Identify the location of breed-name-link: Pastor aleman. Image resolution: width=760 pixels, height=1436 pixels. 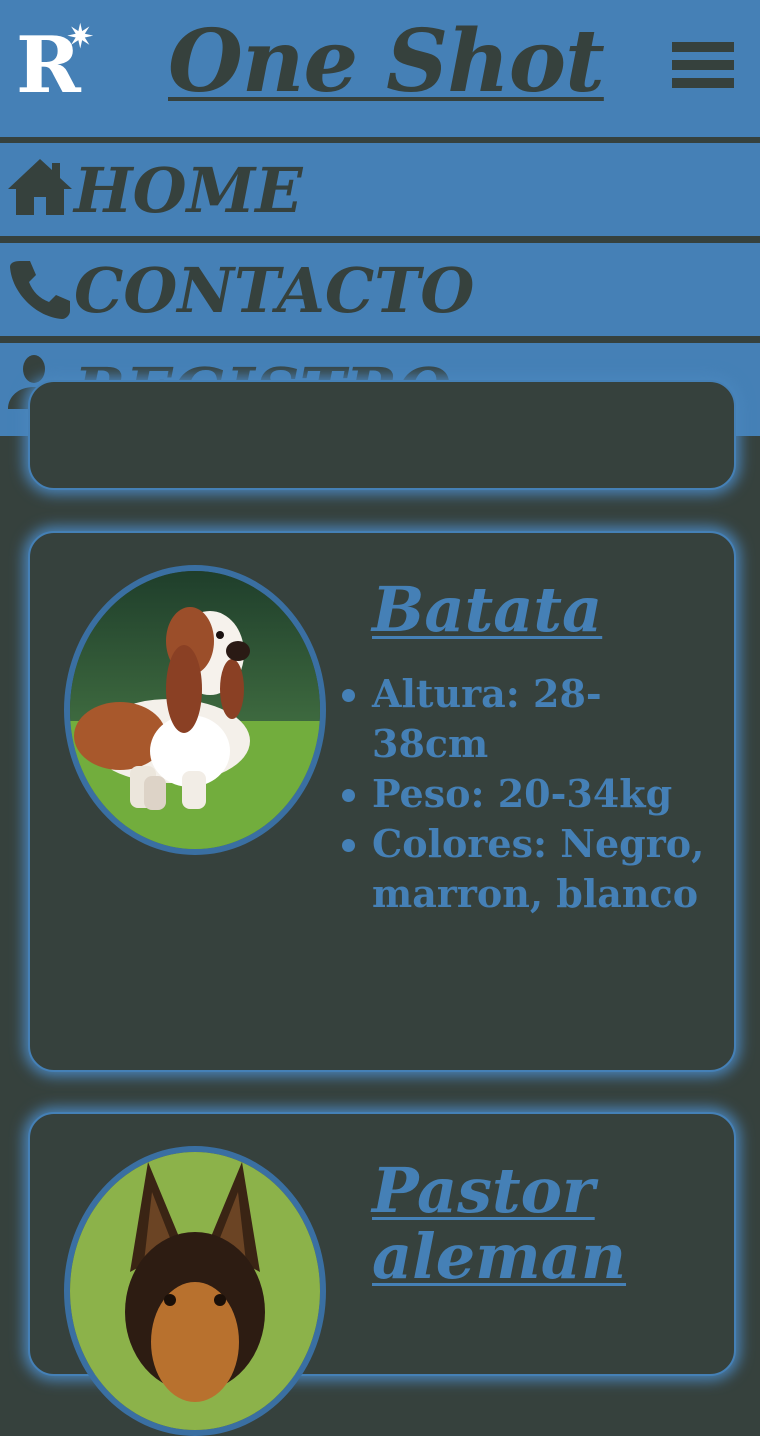
(542, 1224).